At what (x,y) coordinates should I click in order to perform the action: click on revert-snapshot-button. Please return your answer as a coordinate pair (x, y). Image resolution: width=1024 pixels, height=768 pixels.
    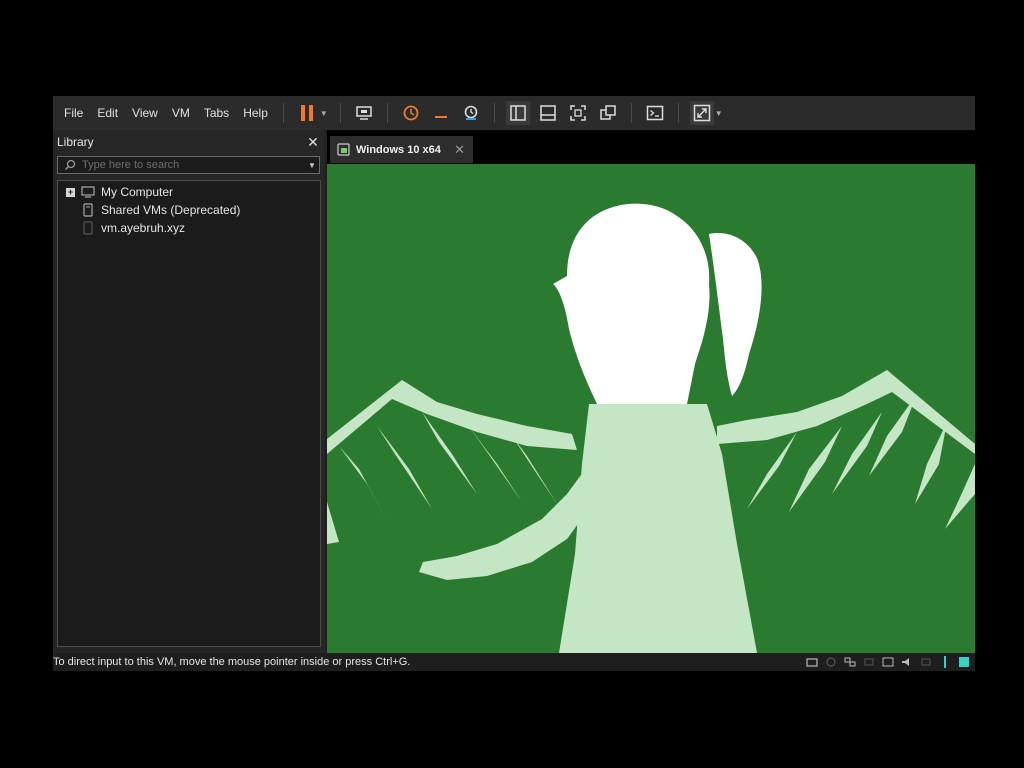
    Looking at the image, I should click on (441, 113).